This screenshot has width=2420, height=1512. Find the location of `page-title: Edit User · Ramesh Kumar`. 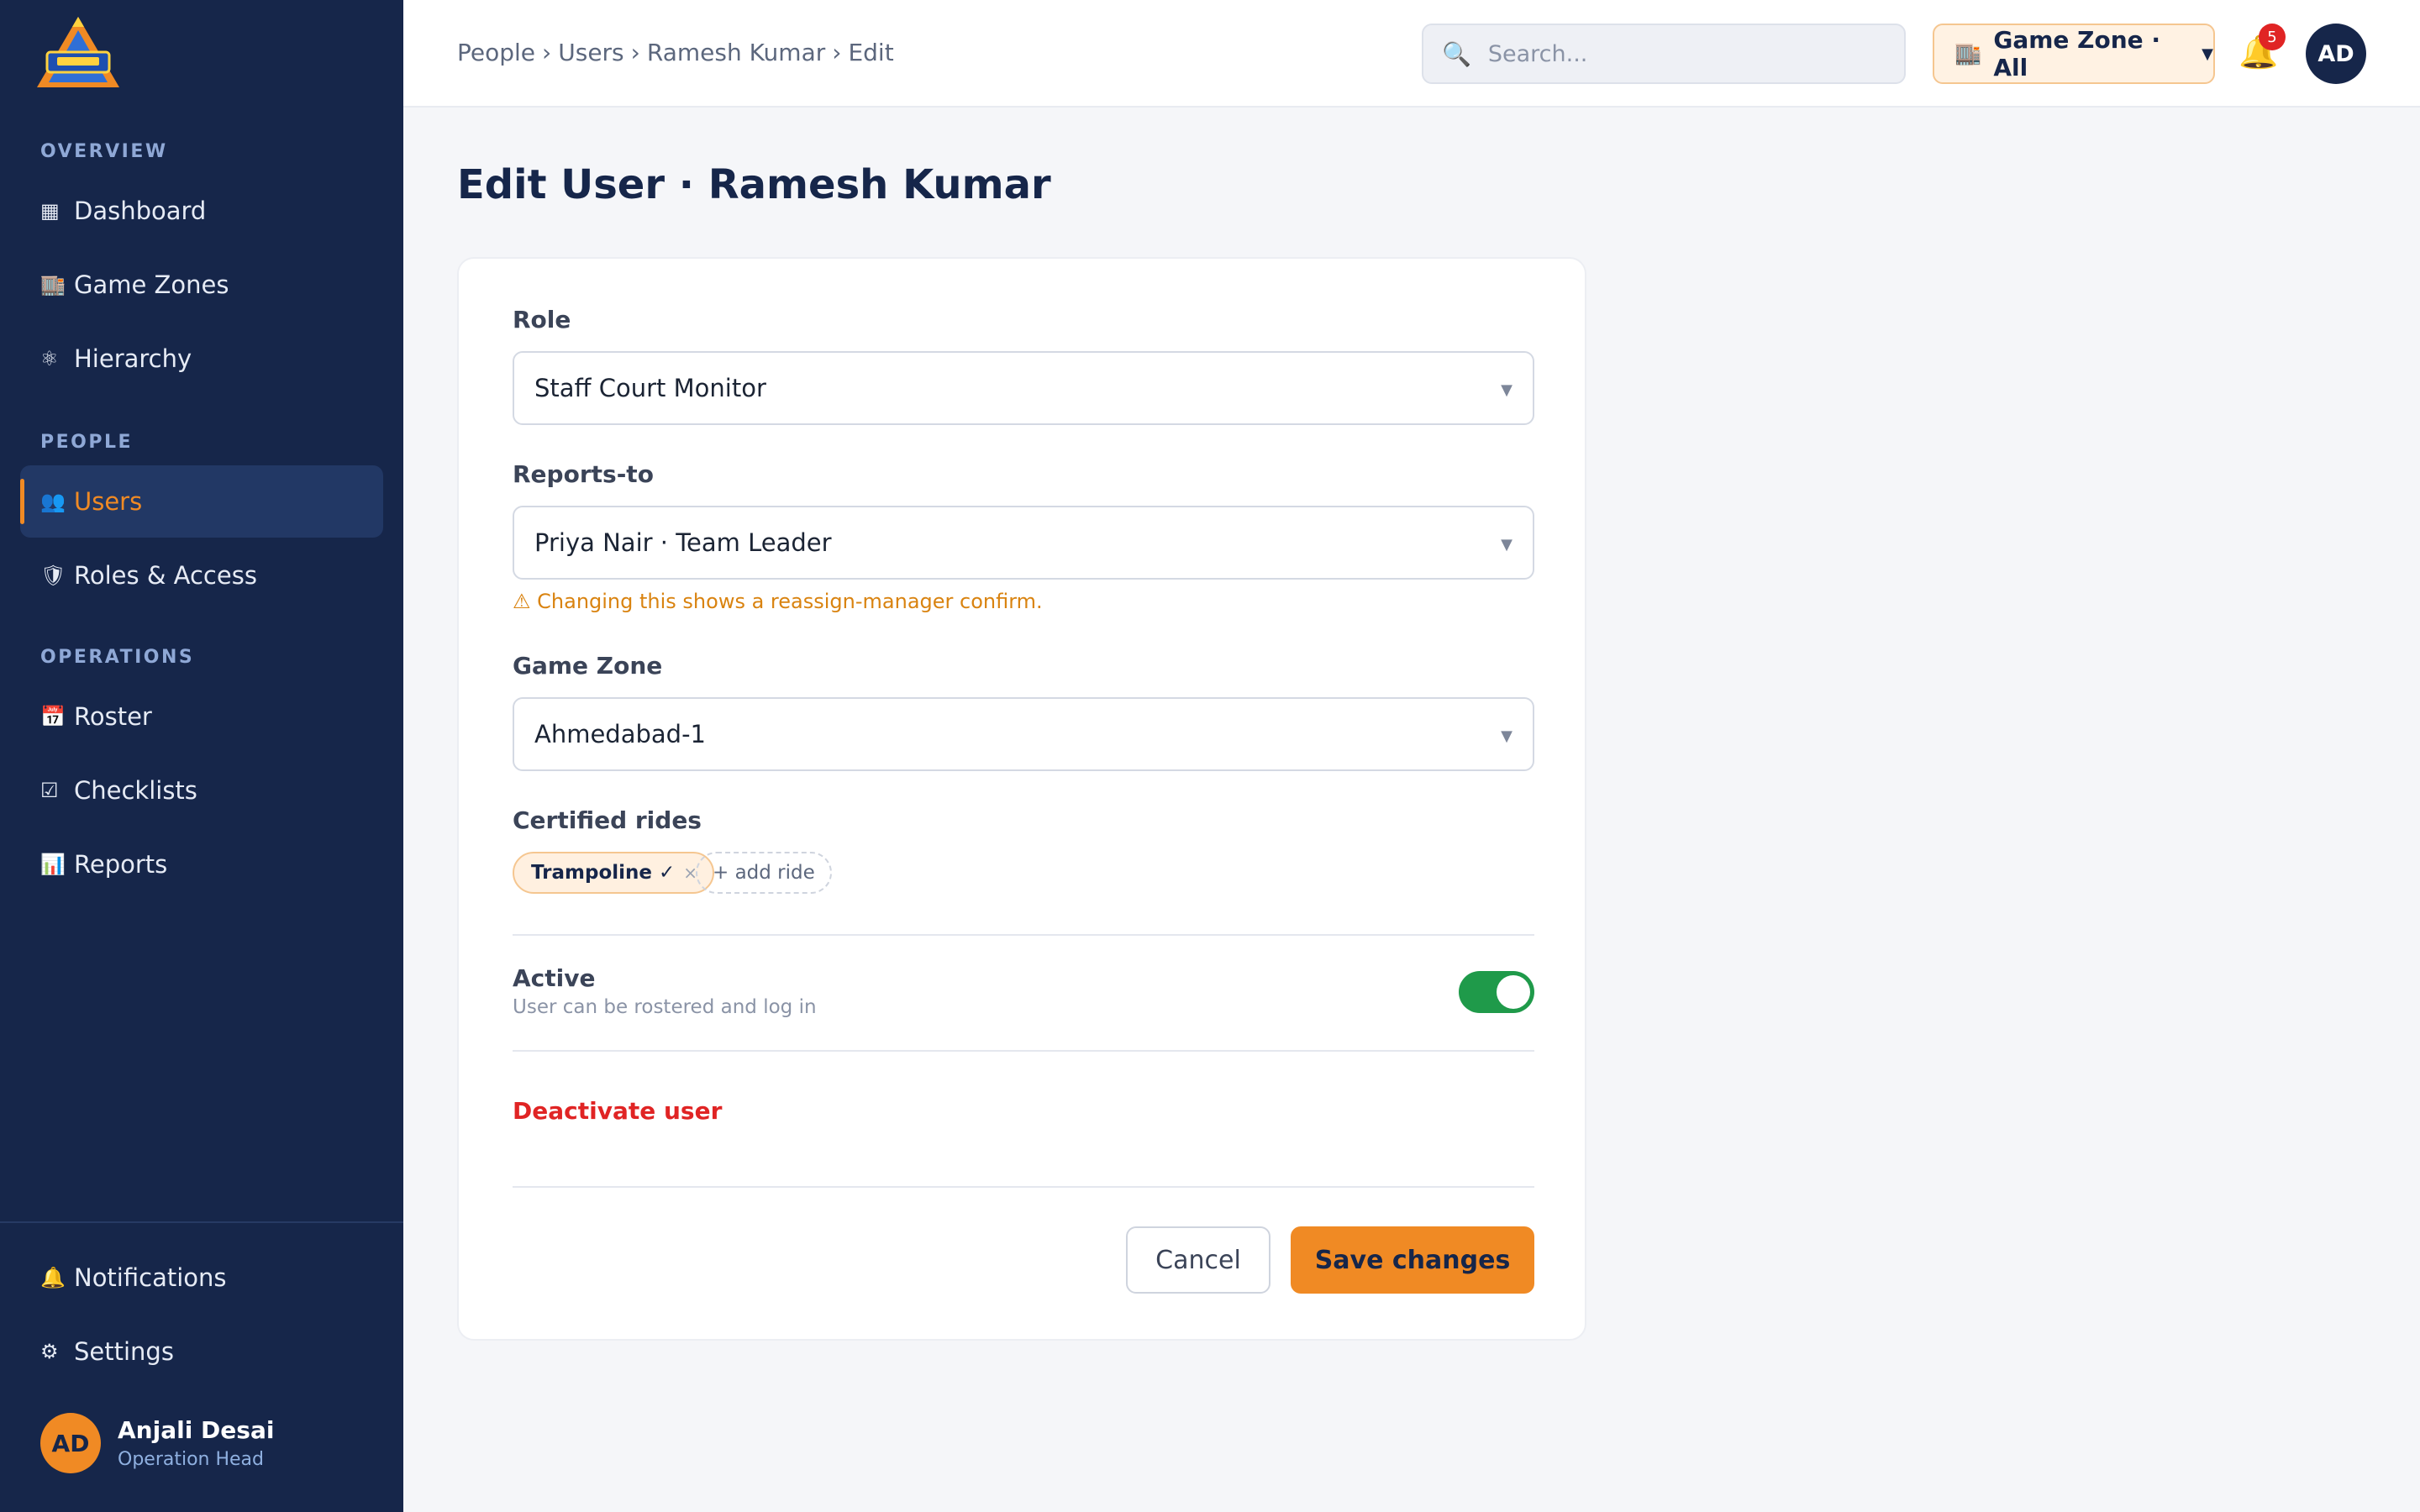

page-title: Edit User · Ramesh Kumar is located at coordinates (754, 184).